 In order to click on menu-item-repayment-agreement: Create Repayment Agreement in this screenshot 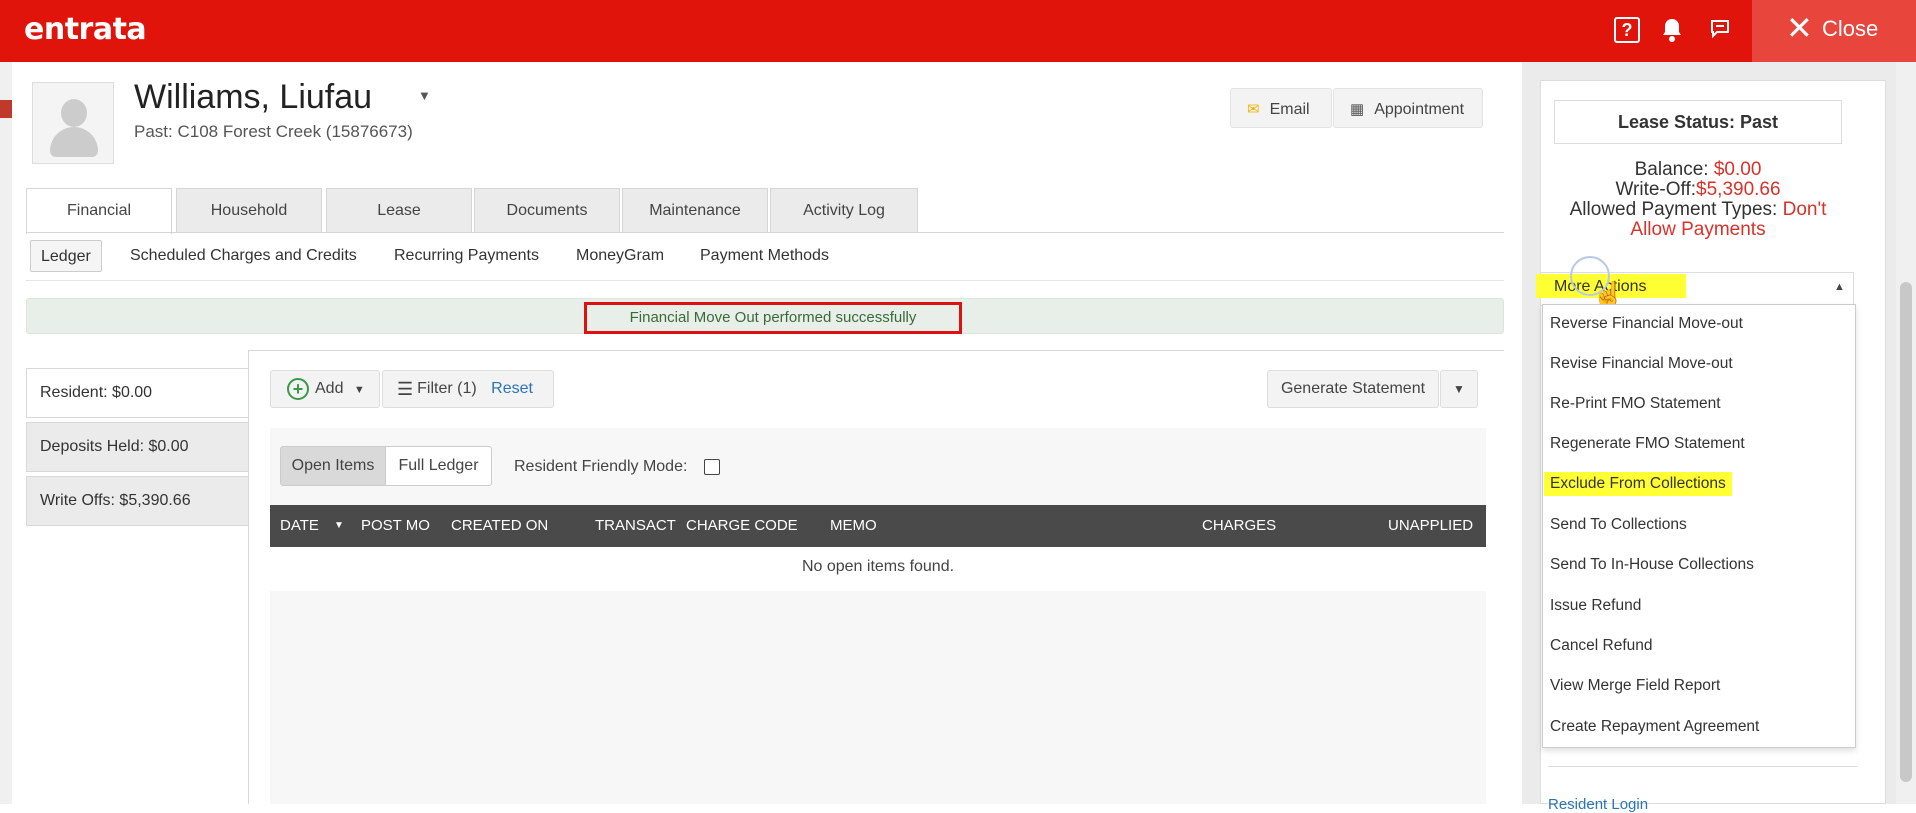, I will do `click(1654, 727)`.